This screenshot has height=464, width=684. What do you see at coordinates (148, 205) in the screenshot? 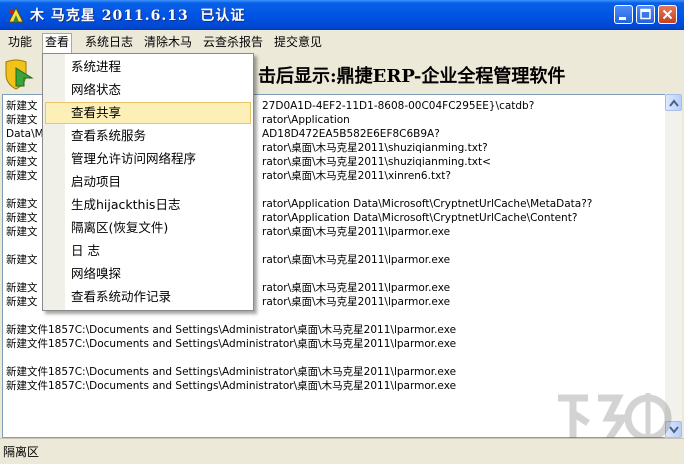
I see `menu-item-hijackthis-log: 生成hijackthis日志` at bounding box center [148, 205].